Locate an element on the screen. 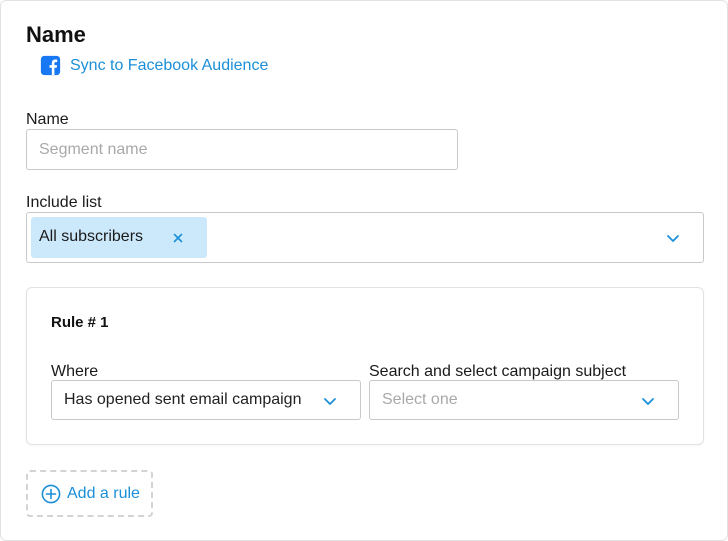  name-field-label: Name is located at coordinates (47, 119).